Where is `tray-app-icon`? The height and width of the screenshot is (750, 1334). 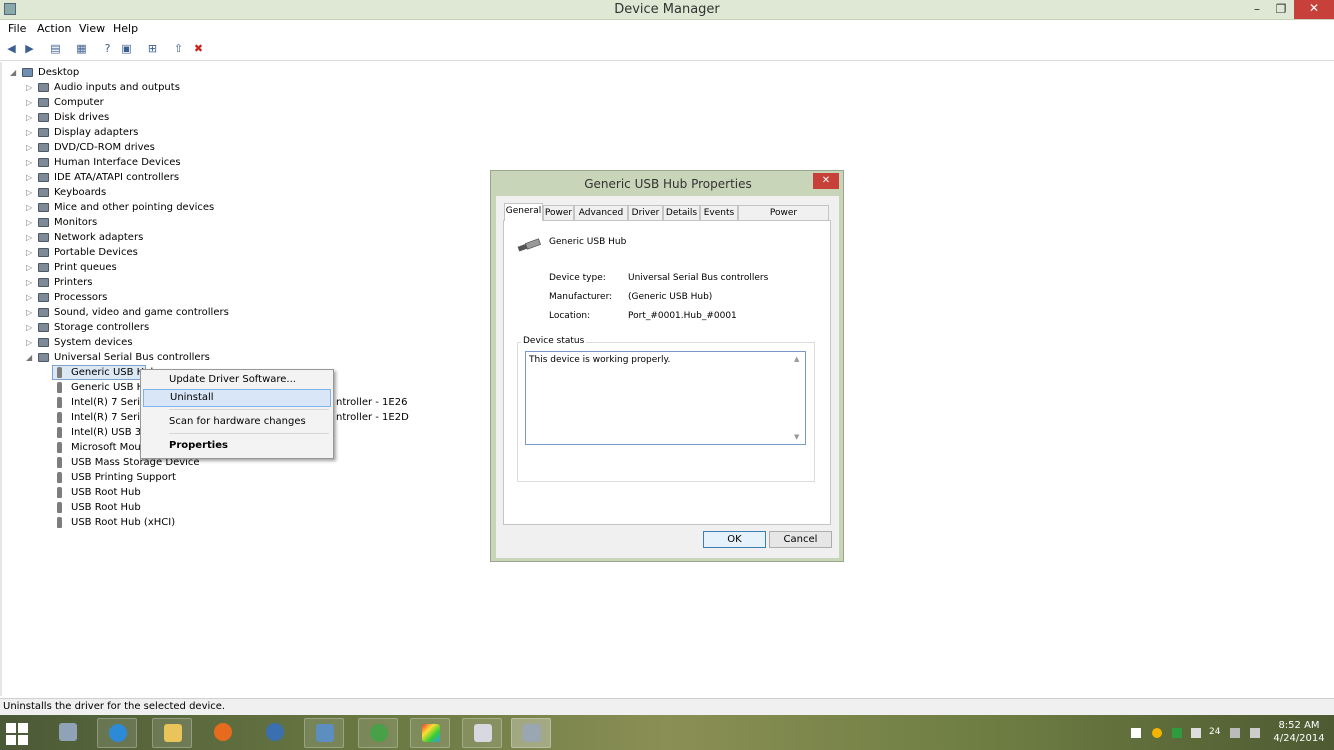 tray-app-icon is located at coordinates (1157, 733).